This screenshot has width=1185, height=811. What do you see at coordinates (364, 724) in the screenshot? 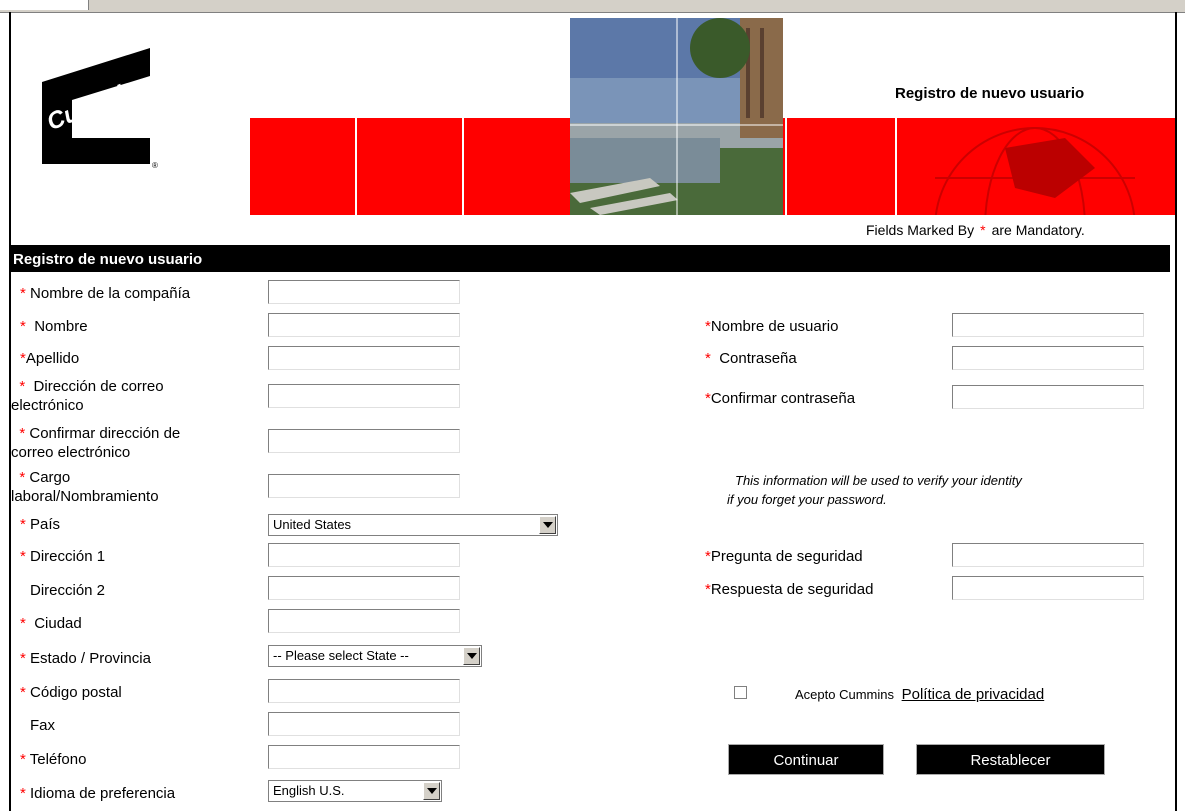
I see `fax-input` at bounding box center [364, 724].